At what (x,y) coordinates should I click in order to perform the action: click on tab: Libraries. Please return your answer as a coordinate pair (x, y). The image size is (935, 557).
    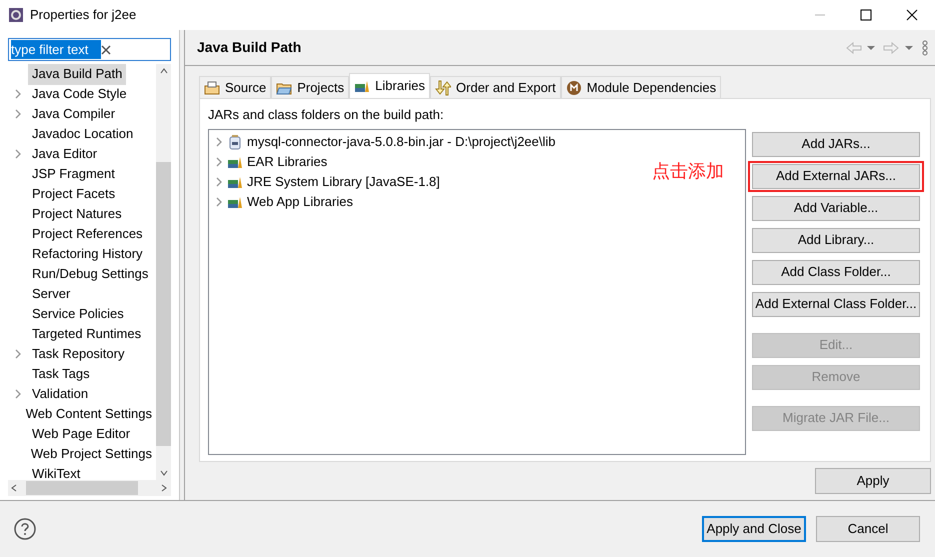
    Looking at the image, I should click on (389, 85).